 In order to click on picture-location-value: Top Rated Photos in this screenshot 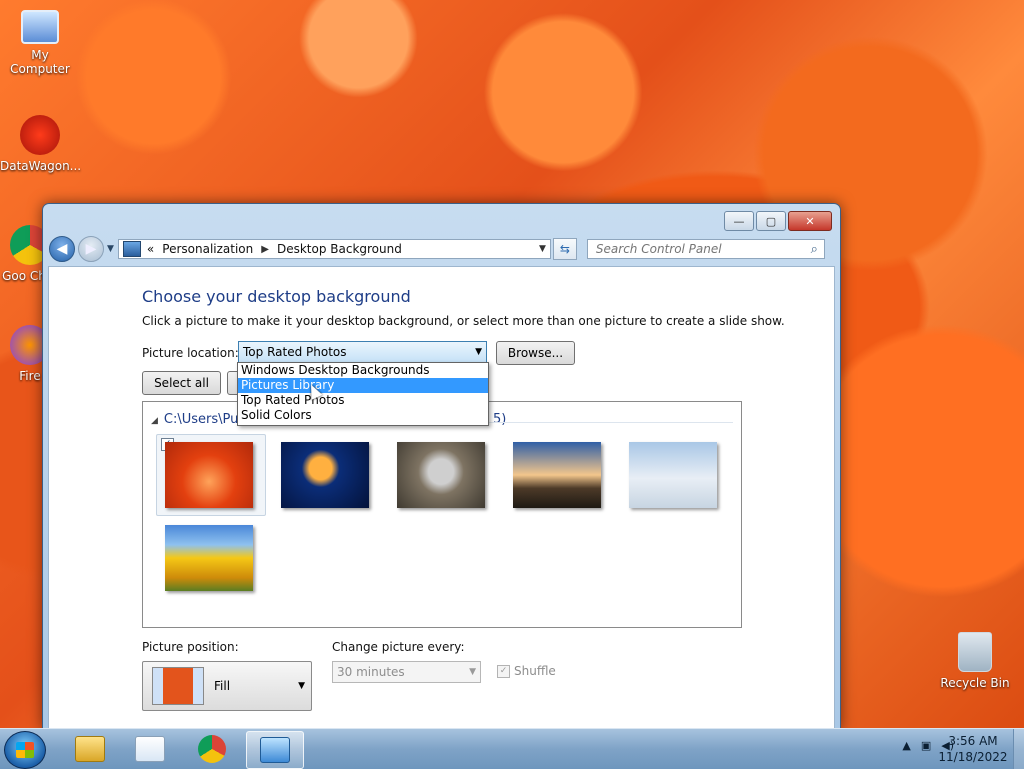, I will do `click(295, 352)`.